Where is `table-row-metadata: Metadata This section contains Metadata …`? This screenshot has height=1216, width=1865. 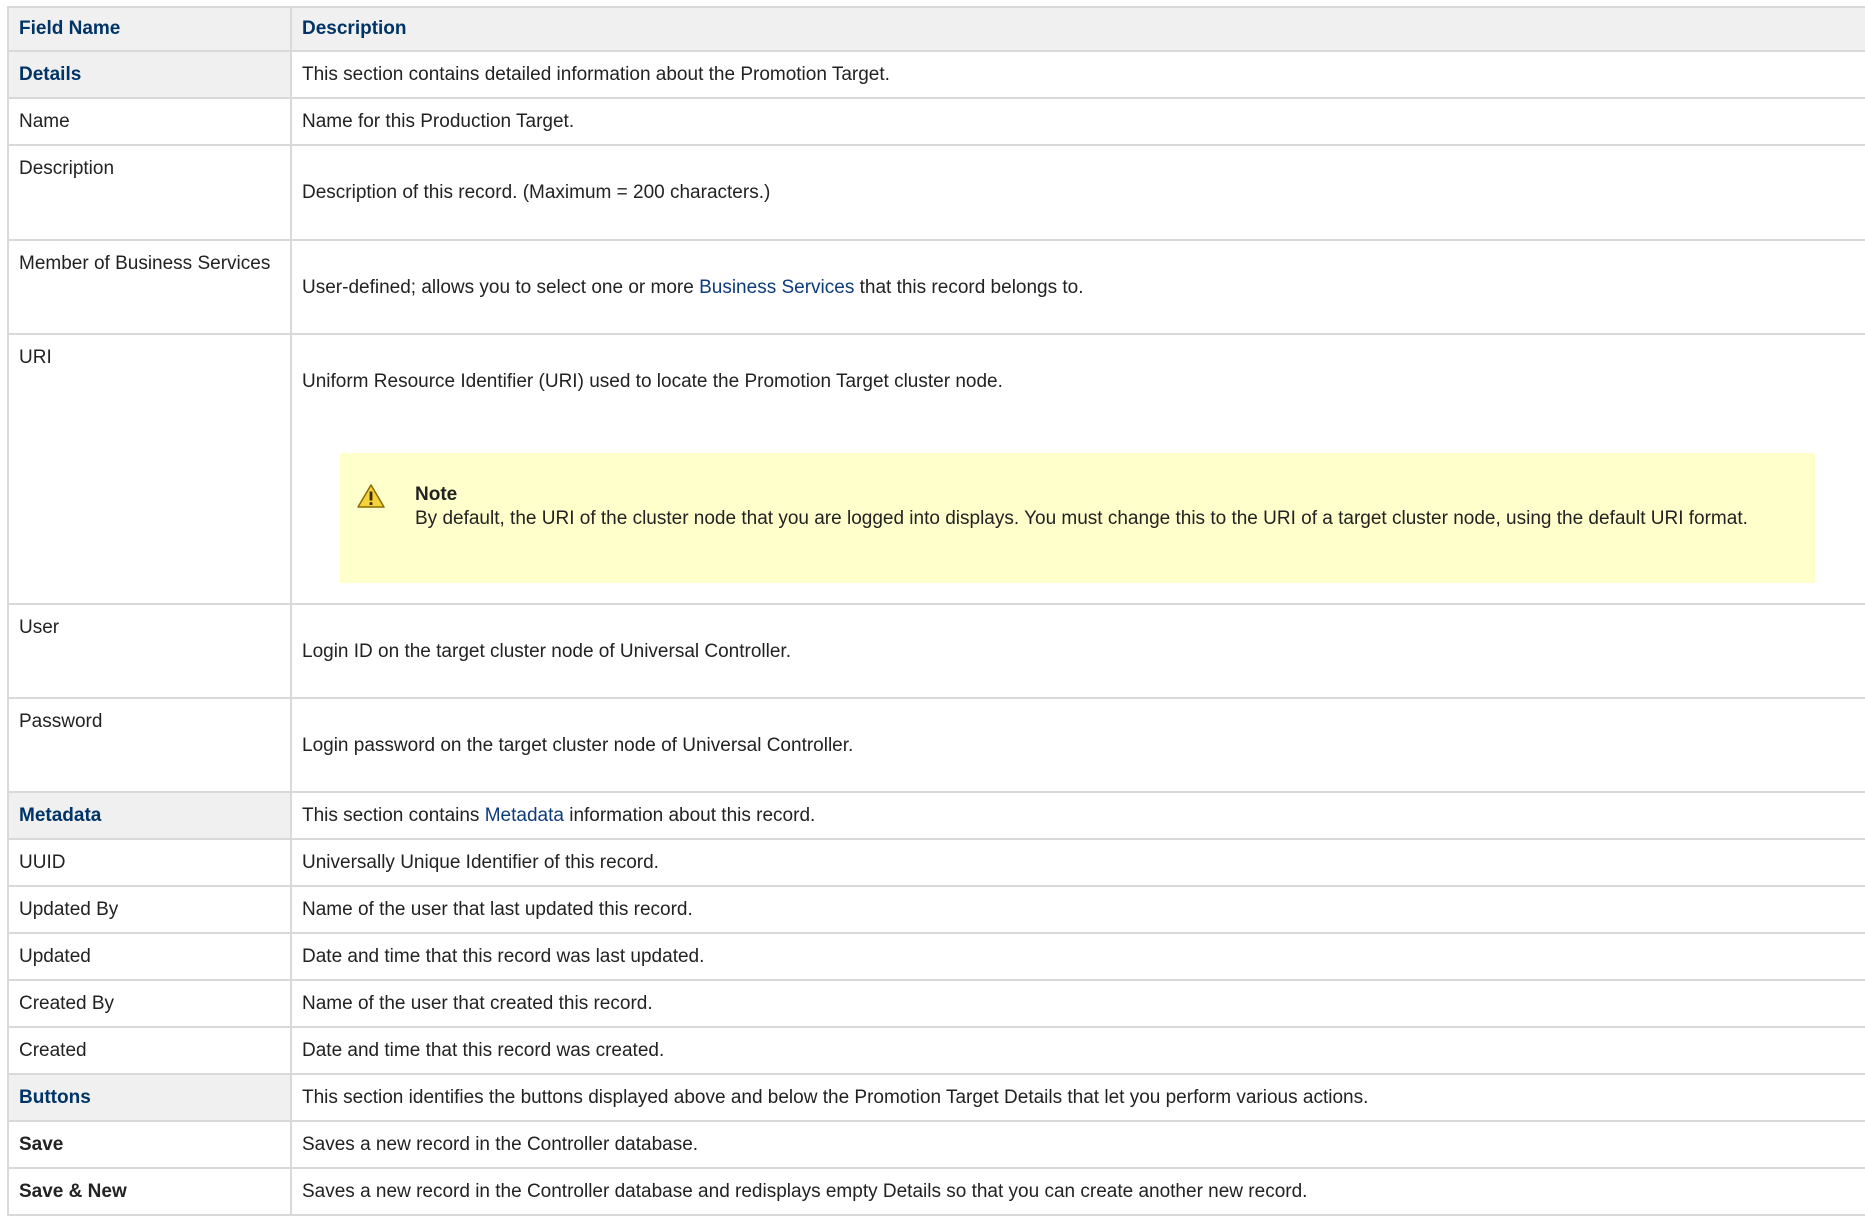 table-row-metadata: Metadata This section contains Metadata … is located at coordinates (936, 815).